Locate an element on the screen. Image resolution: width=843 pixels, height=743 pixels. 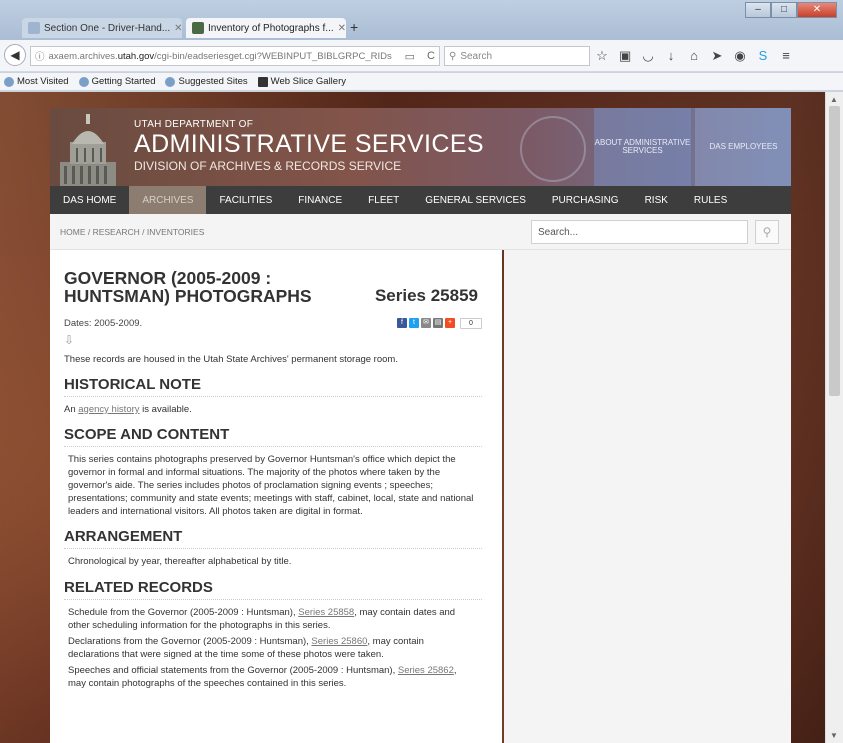
share-buttons: f t ✉ ▤ + 0 is located at coordinates (439, 323).